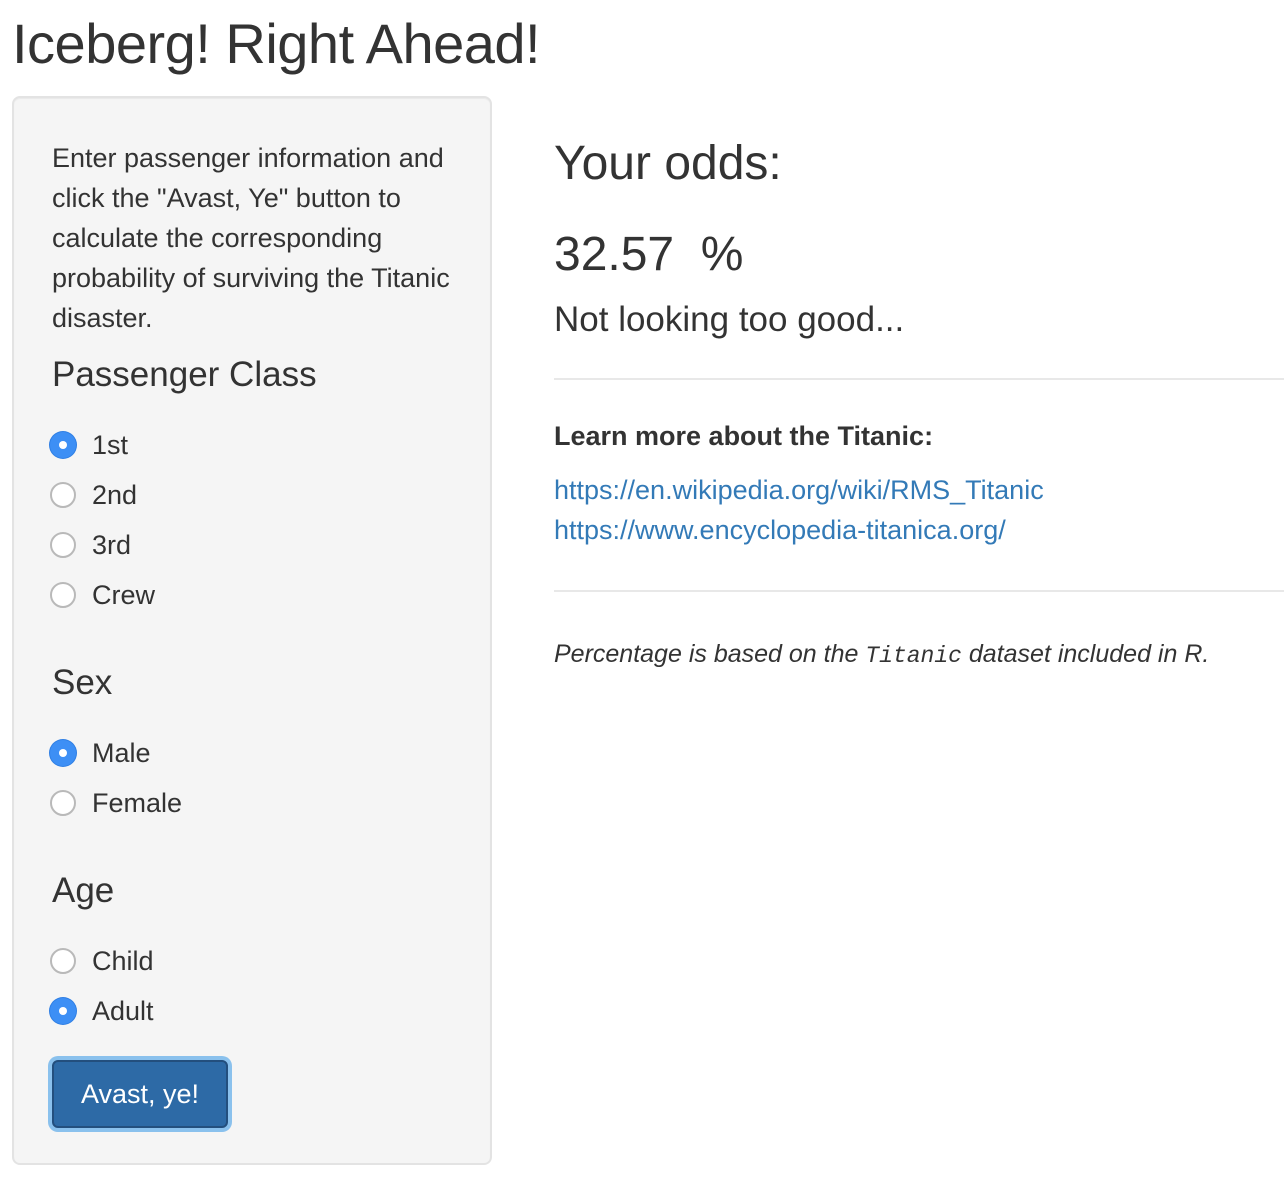 This screenshot has width=1284, height=1186. I want to click on sex-title: Sex, so click(82, 682).